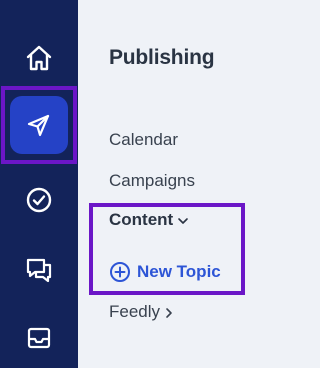  What do you see at coordinates (167, 249) in the screenshot?
I see `content-highlight-outline` at bounding box center [167, 249].